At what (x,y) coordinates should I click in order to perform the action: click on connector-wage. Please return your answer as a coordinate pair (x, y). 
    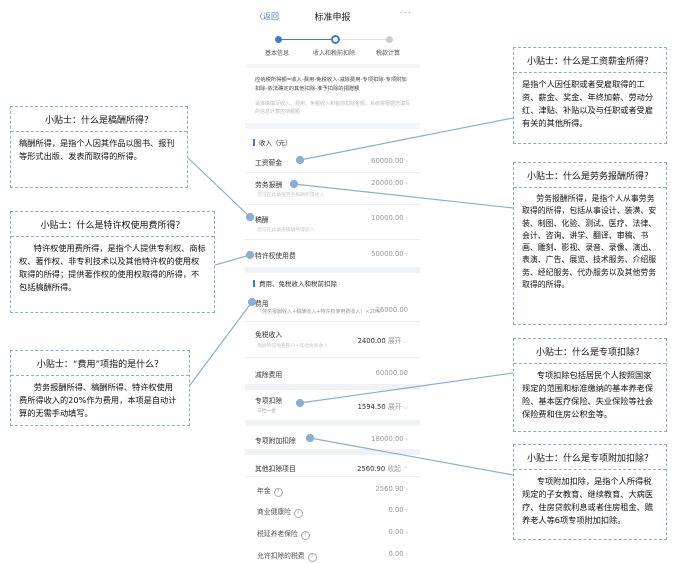
    Looking at the image, I should click on (406, 139).